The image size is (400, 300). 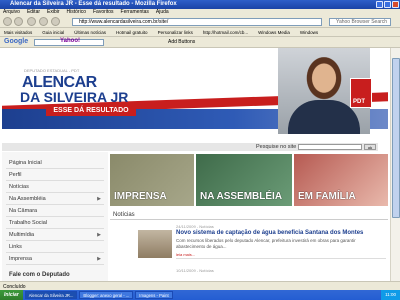 What do you see at coordinates (16, 41) in the screenshot?
I see `google-label: Google` at bounding box center [16, 41].